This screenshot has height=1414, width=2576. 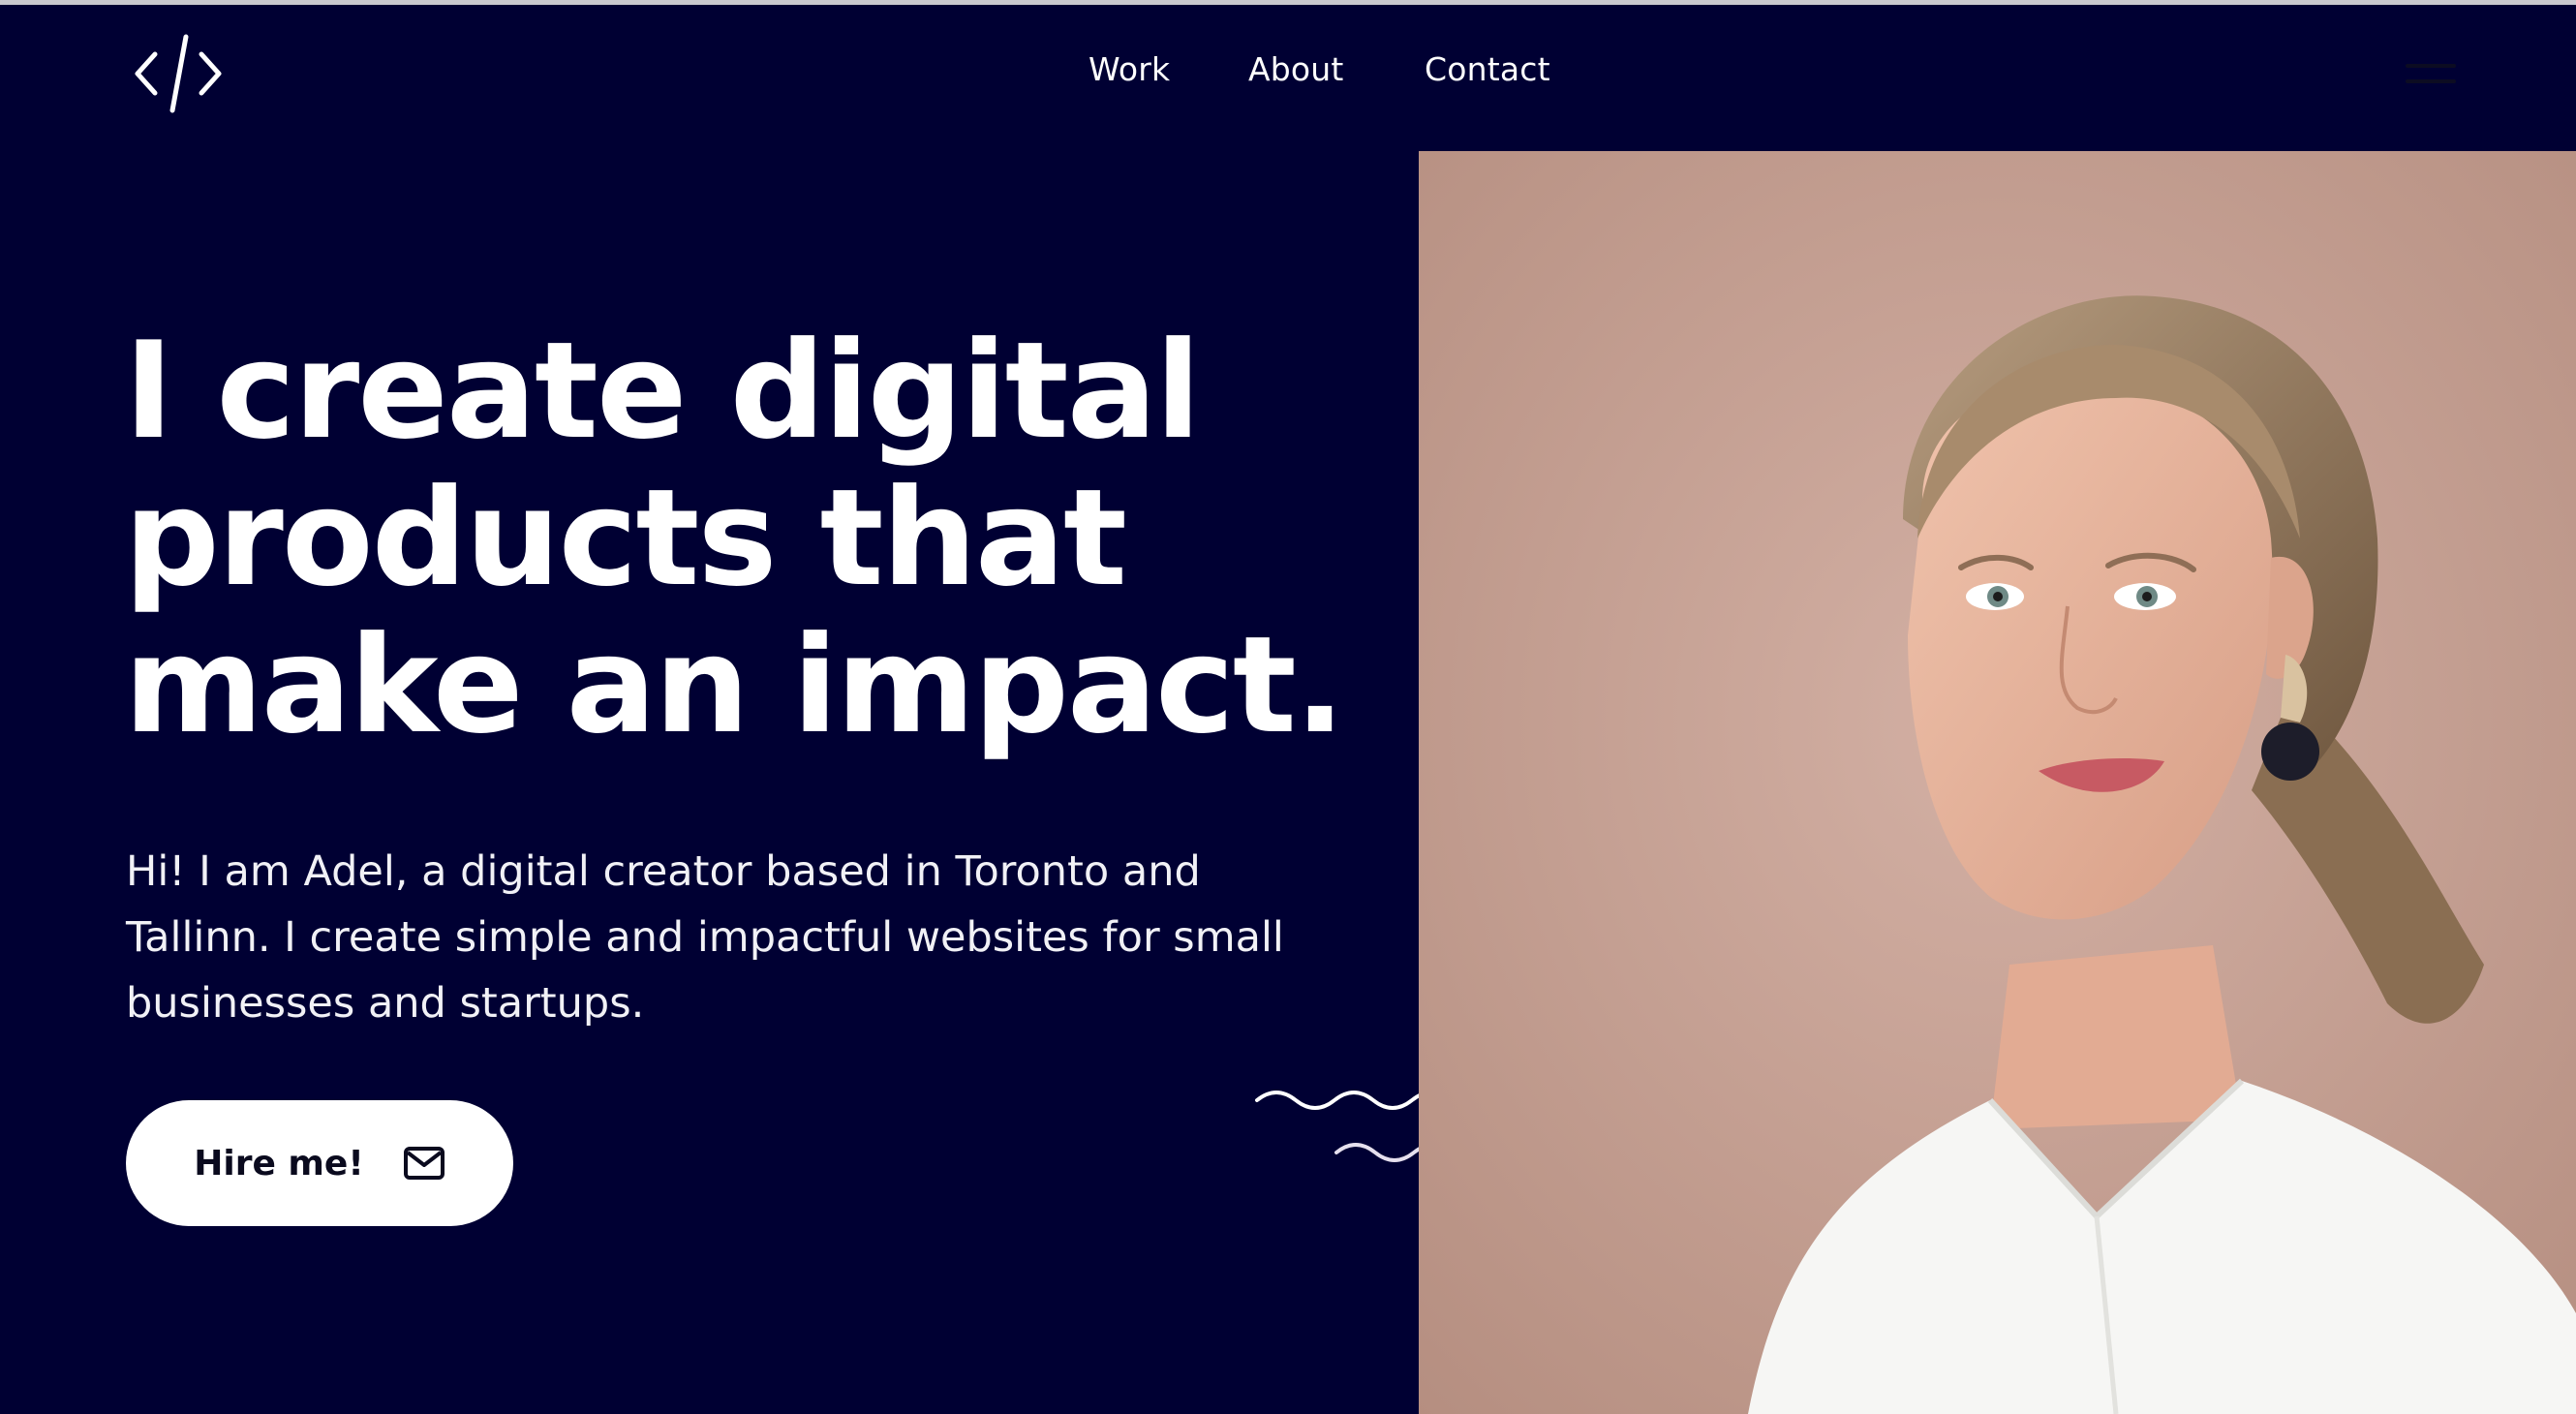 I want to click on hamburger-menu-icon, so click(x=2431, y=73).